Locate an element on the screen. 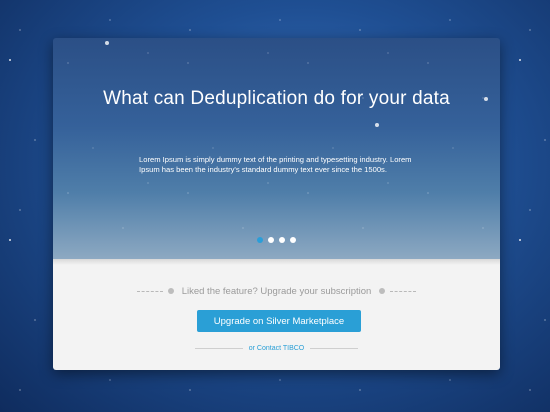 Image resolution: width=550 pixels, height=412 pixels. contact-link: or Contact TIBCO is located at coordinates (277, 348).